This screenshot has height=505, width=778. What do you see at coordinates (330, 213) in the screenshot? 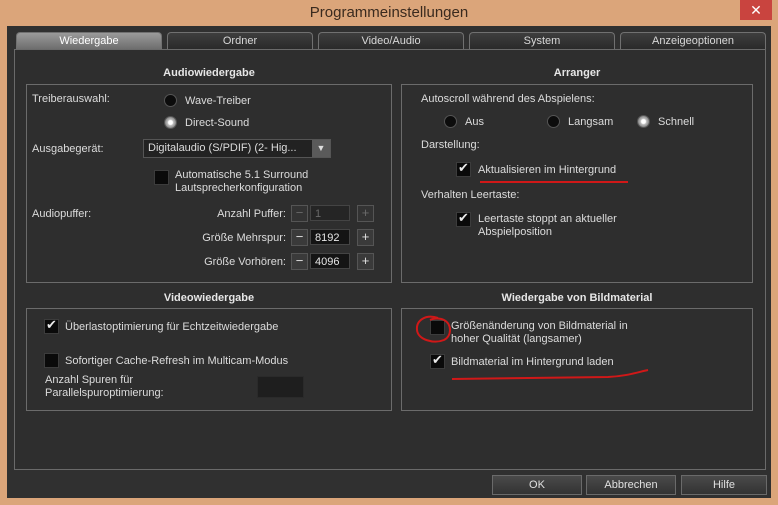
I see `buffer-count-value: 1` at bounding box center [330, 213].